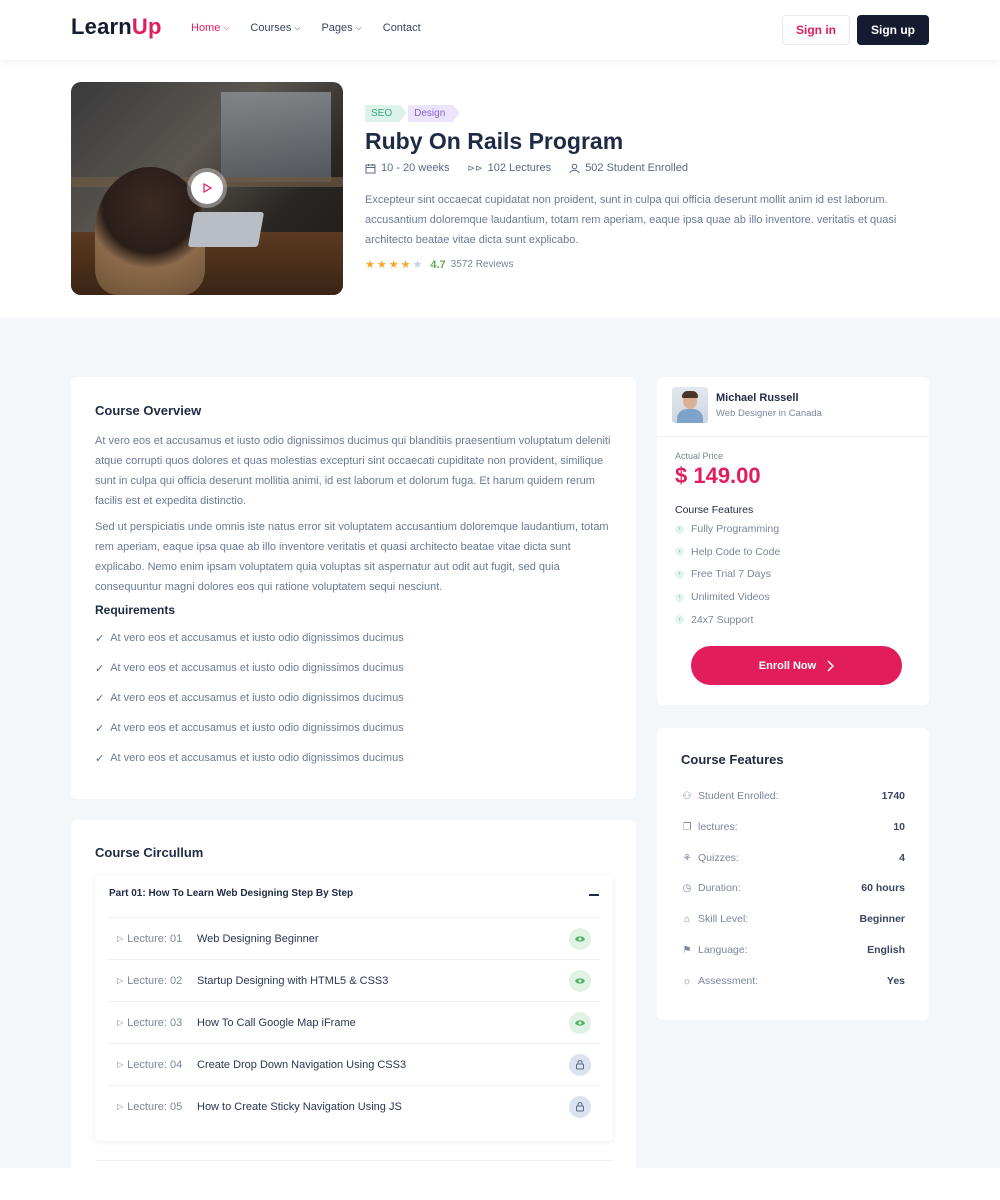  What do you see at coordinates (475, 167) in the screenshot?
I see `lectures-icon: ⊳⊳` at bounding box center [475, 167].